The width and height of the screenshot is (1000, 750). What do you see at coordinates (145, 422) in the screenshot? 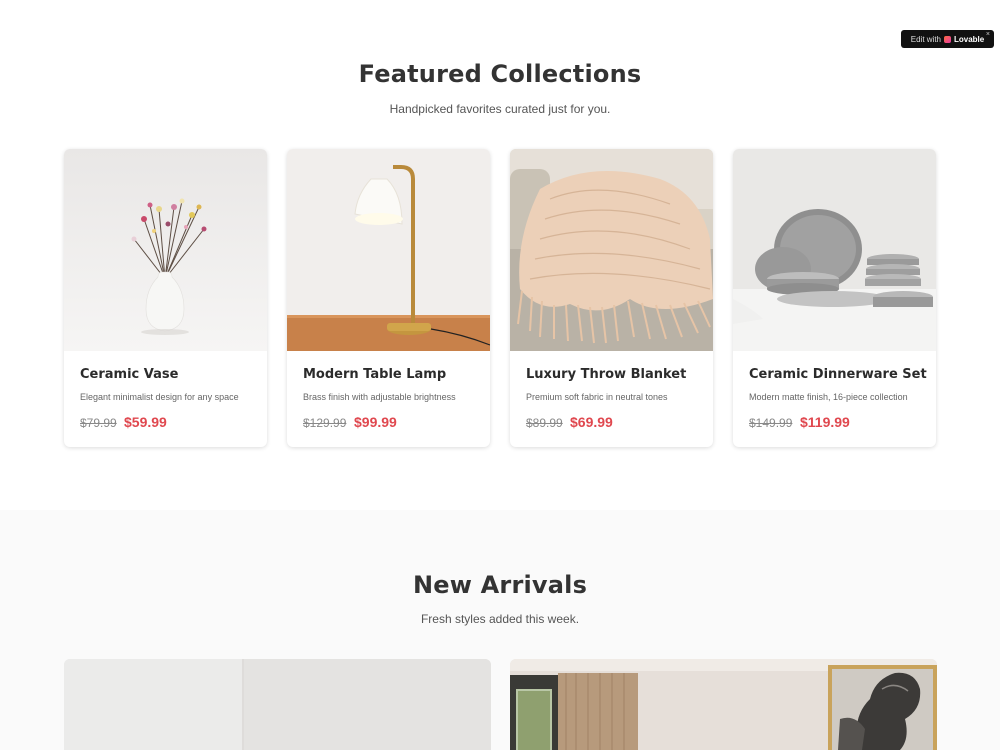
I see `product-price: $59.99` at bounding box center [145, 422].